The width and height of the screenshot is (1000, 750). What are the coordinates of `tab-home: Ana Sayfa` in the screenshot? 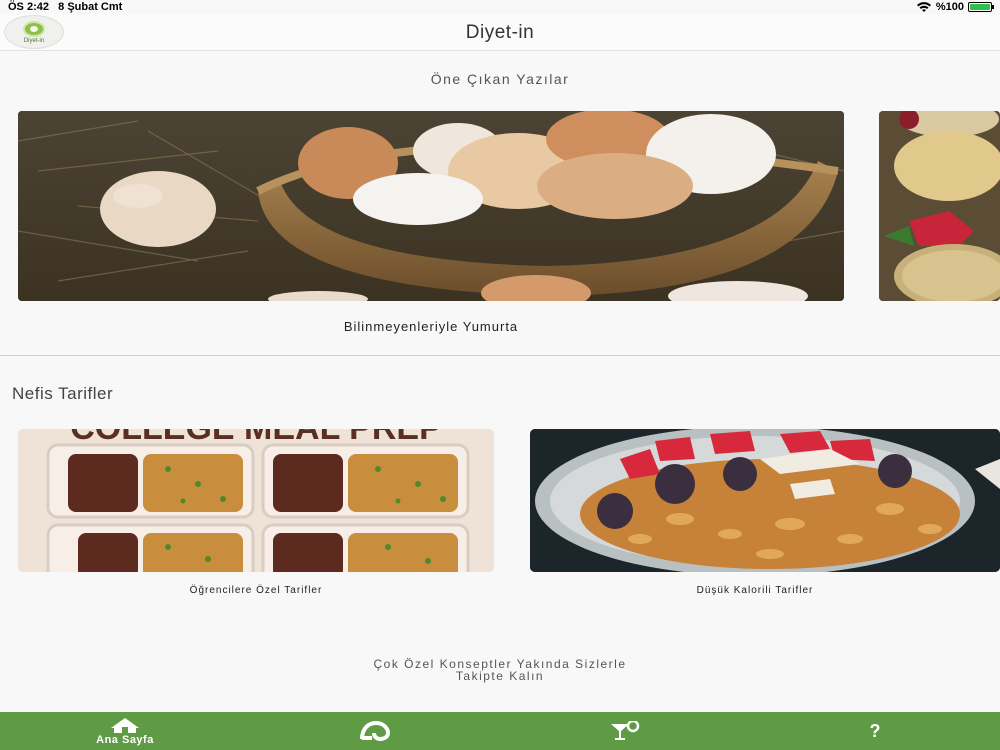 It's located at (125, 731).